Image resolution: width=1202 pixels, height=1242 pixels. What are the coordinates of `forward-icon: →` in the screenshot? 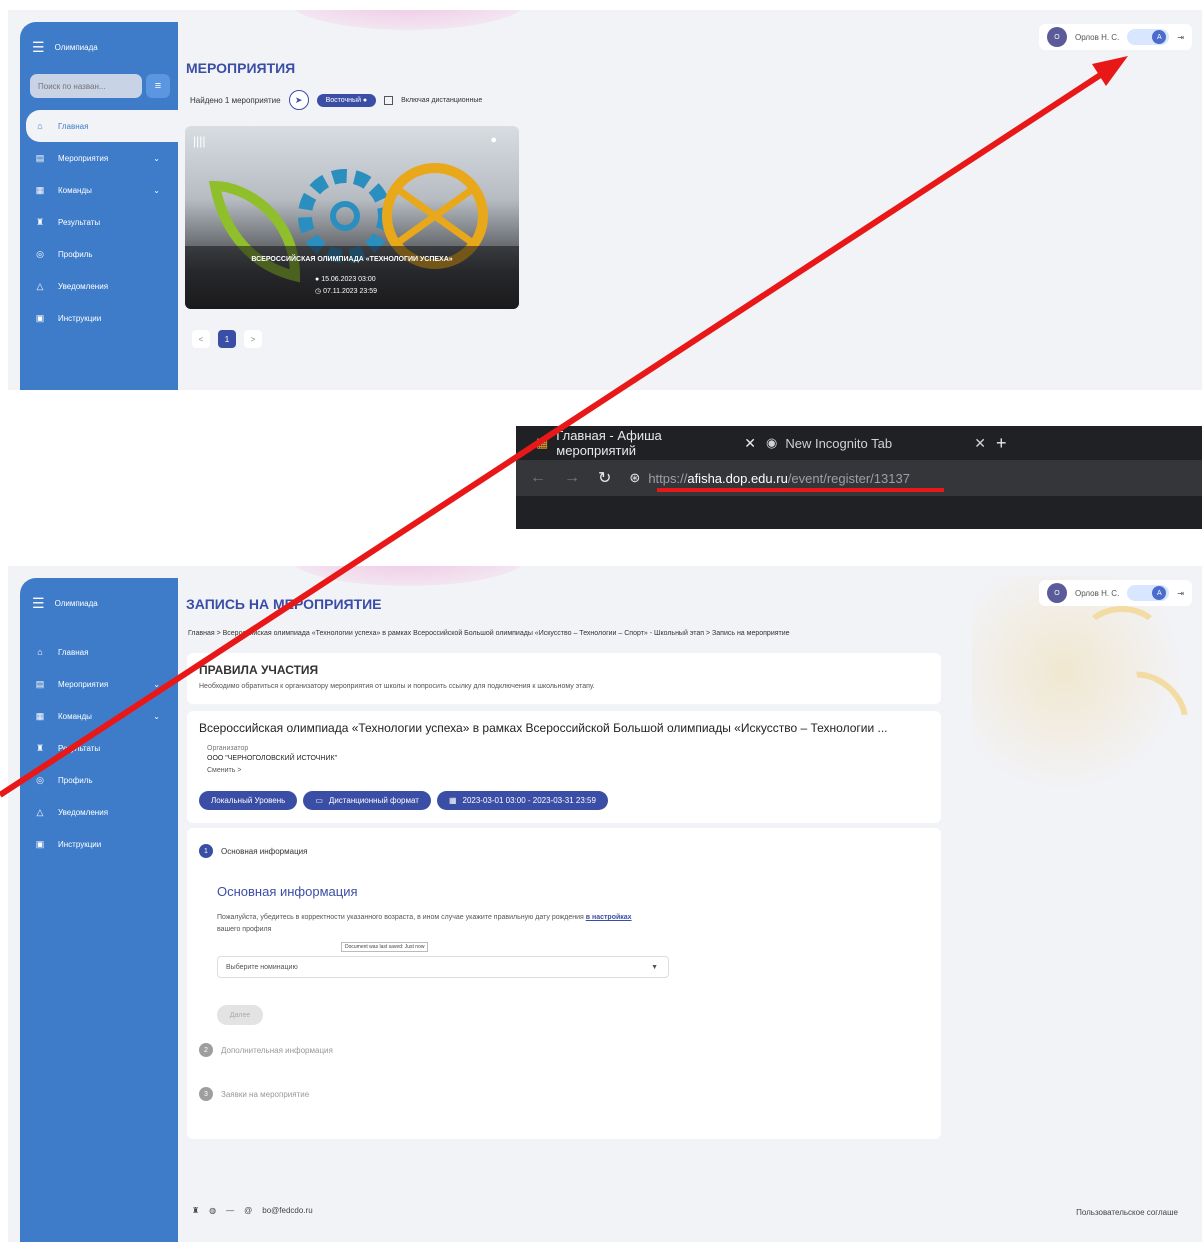 It's located at (572, 478).